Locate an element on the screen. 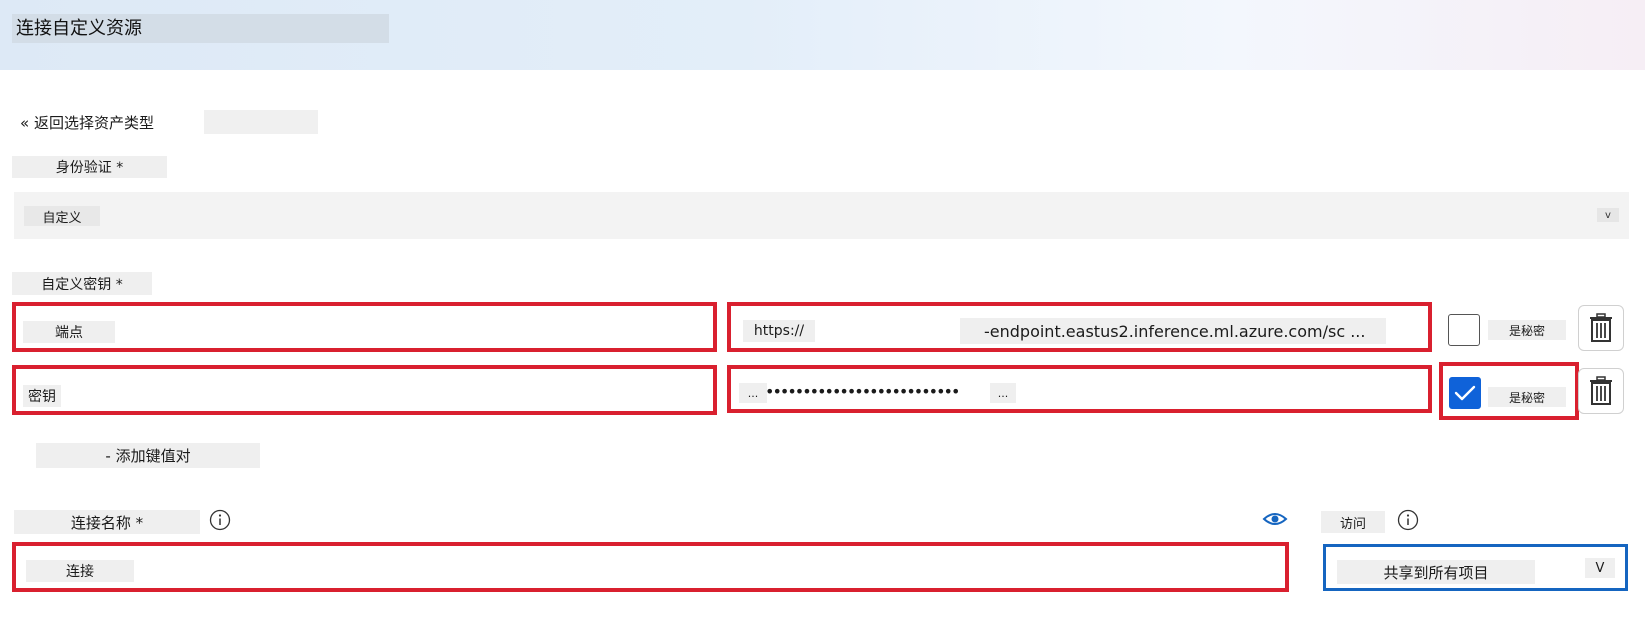  endpoint-value-prefix: https:// is located at coordinates (779, 331).